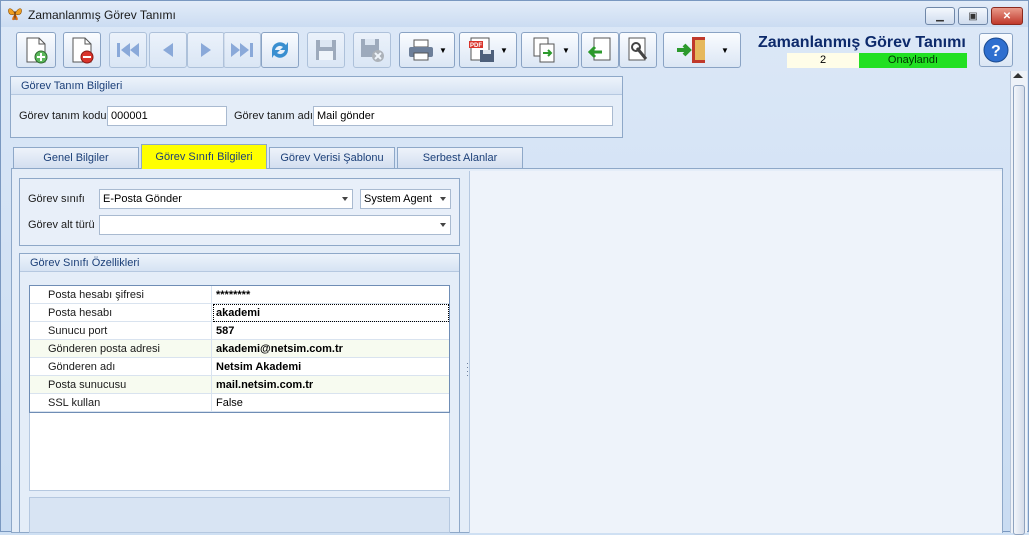 Image resolution: width=1029 pixels, height=535 pixels. I want to click on table-row: Posta hesabı akademi, so click(239, 313).